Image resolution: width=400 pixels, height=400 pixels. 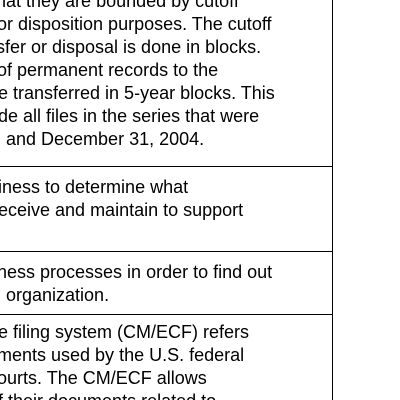 What do you see at coordinates (130, 116) in the screenshot?
I see `definition-text-line: de all files in the series that were` at bounding box center [130, 116].